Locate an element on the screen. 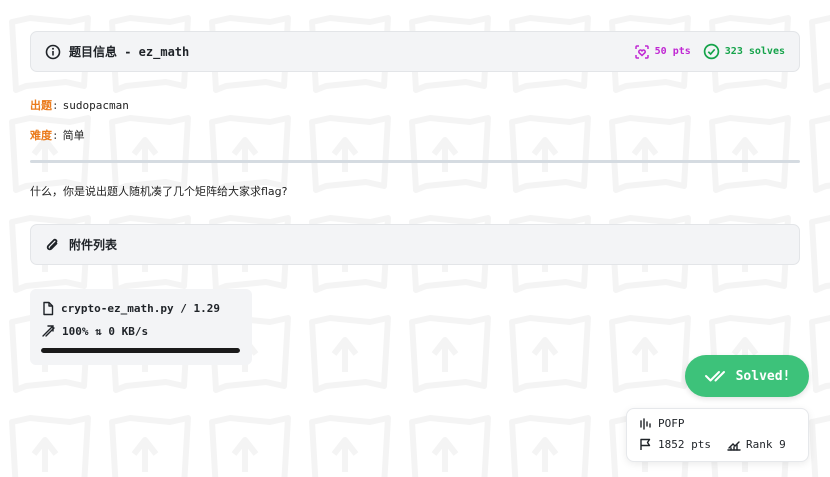 This screenshot has height=477, width=830. attachment-file-name: crypto-ez_math.py / 1.29 is located at coordinates (140, 308).